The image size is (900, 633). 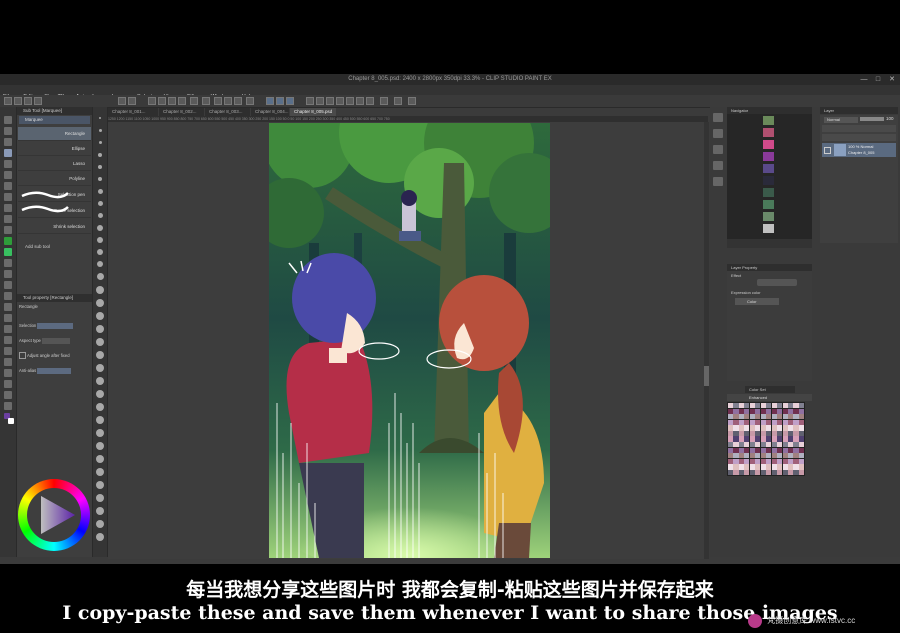 I want to click on frame-icon, so click(x=412, y=101).